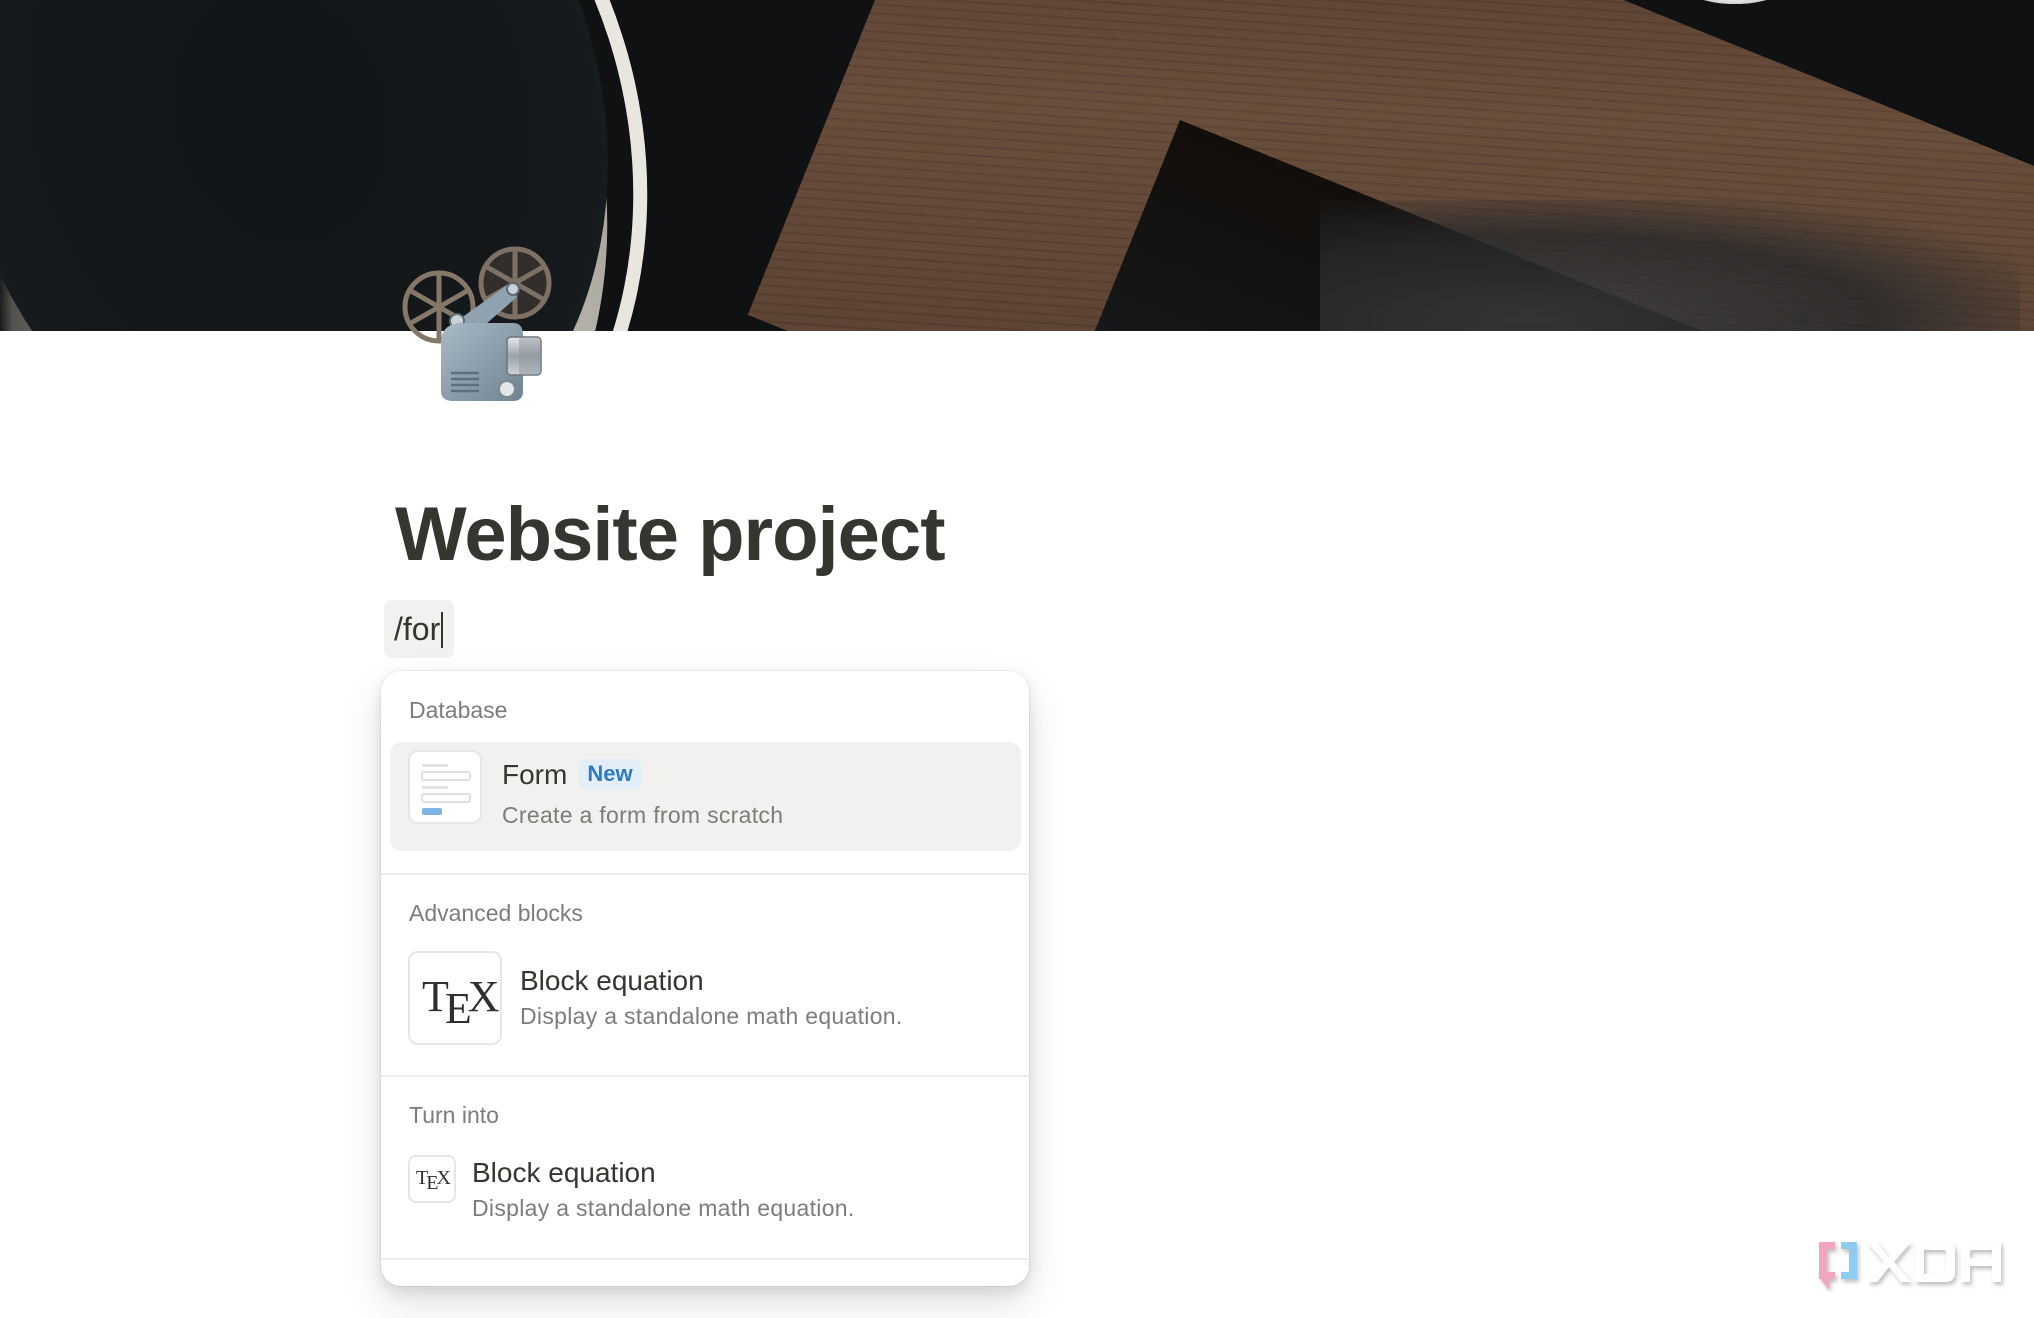 This screenshot has height=1318, width=2034. Describe the element at coordinates (571, 775) in the screenshot. I see `menu-item-name: Form New` at that location.